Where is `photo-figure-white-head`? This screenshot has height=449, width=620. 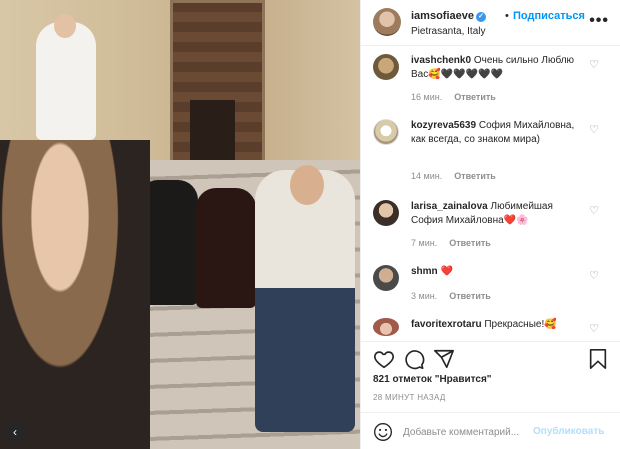
photo-figure-white-head is located at coordinates (65, 26).